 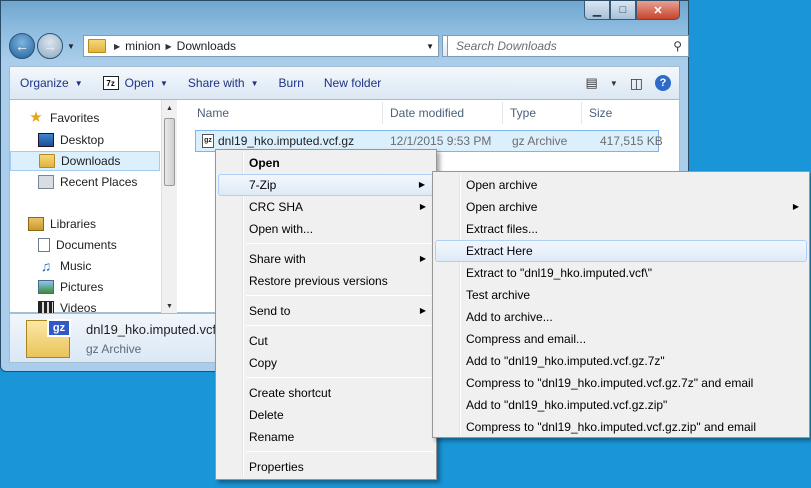 What do you see at coordinates (326, 207) in the screenshot?
I see `menu-crc-sha: CRC SHA ▶` at bounding box center [326, 207].